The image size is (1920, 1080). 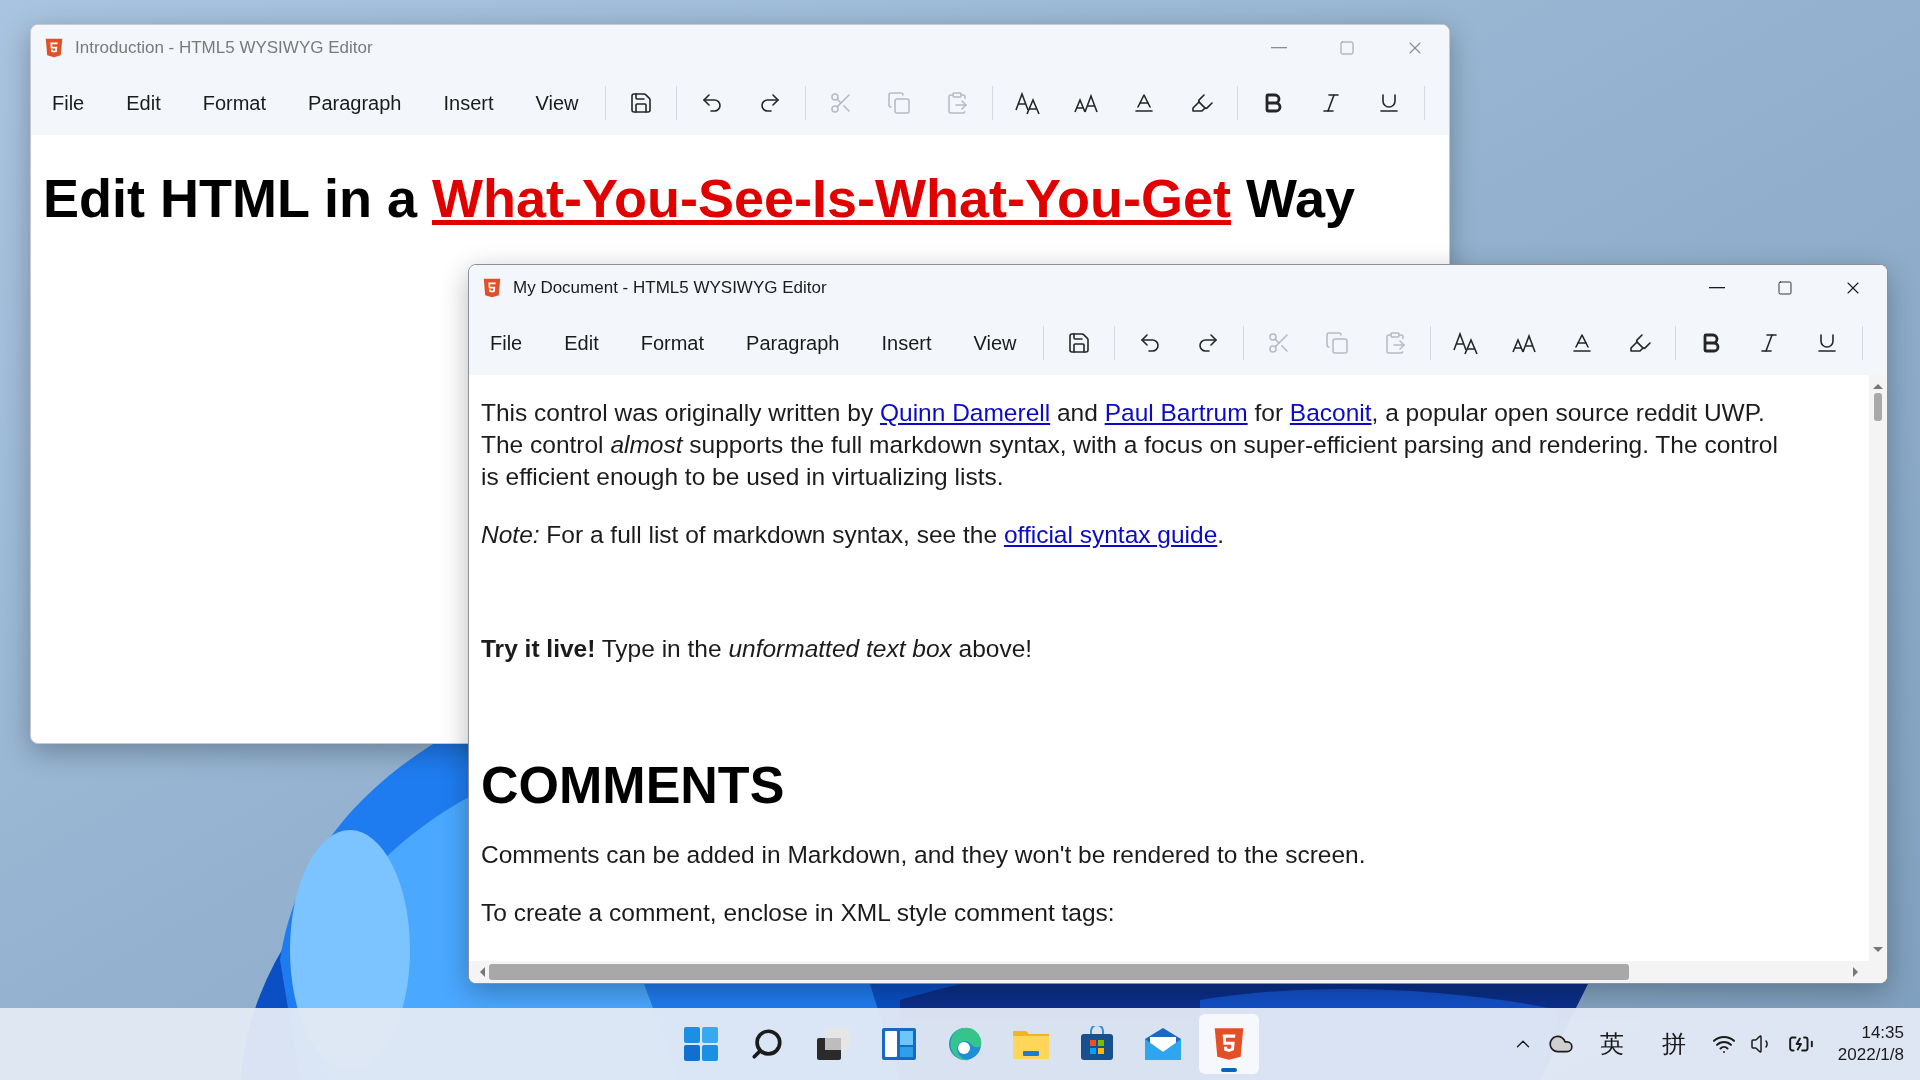 What do you see at coordinates (1878, 668) in the screenshot?
I see `vertical-scrollbar` at bounding box center [1878, 668].